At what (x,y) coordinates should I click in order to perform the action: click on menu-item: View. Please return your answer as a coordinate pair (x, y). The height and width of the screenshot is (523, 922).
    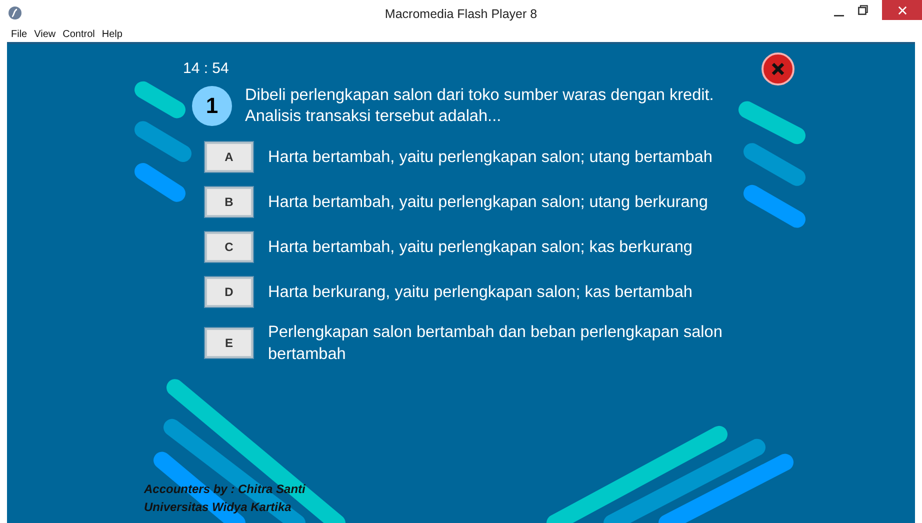
    Looking at the image, I should click on (45, 34).